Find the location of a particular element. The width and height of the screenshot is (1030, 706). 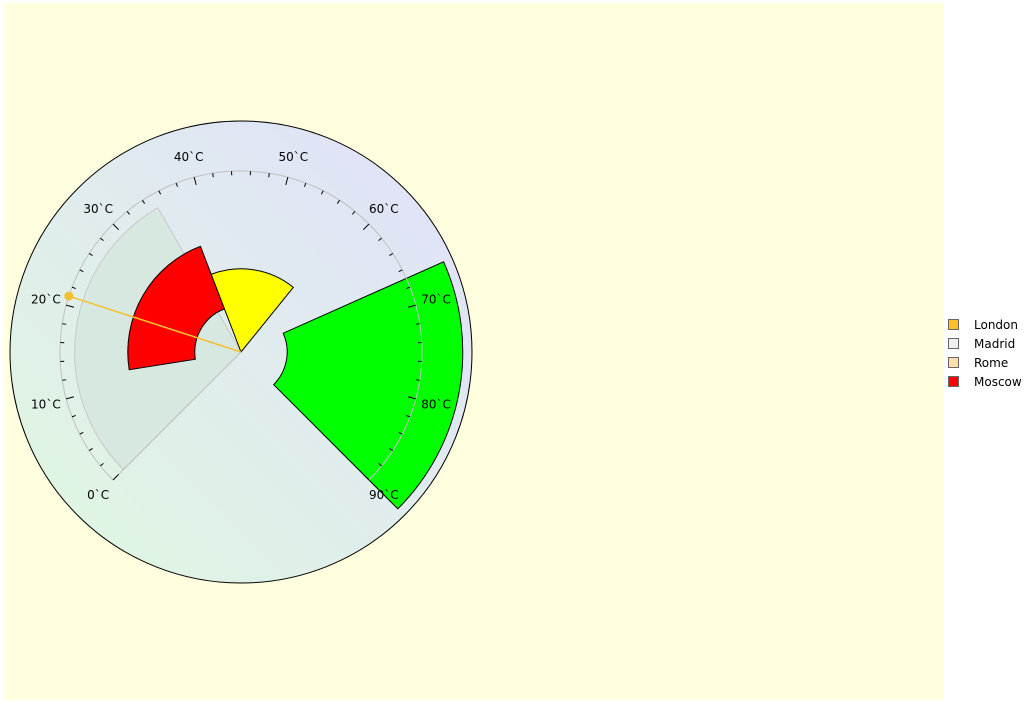

legend-label: London is located at coordinates (996, 324).